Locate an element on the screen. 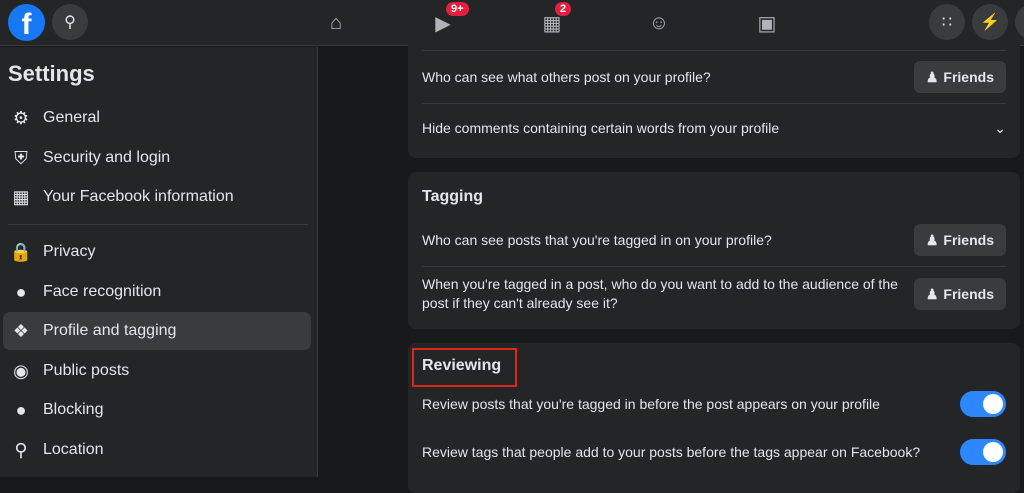 This screenshot has height=493, width=1024. home-icon: ⌂ is located at coordinates (336, 23).